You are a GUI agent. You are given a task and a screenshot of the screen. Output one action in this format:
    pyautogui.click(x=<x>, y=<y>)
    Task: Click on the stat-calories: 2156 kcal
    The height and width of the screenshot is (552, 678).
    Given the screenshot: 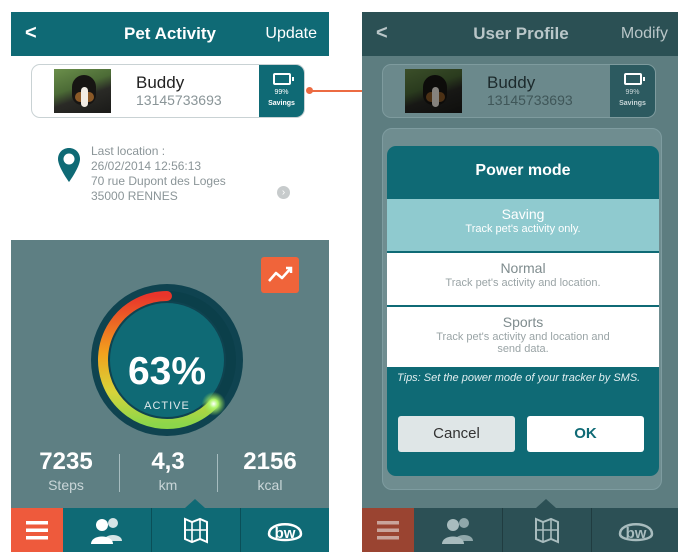 What is the action you would take?
    pyautogui.click(x=270, y=470)
    